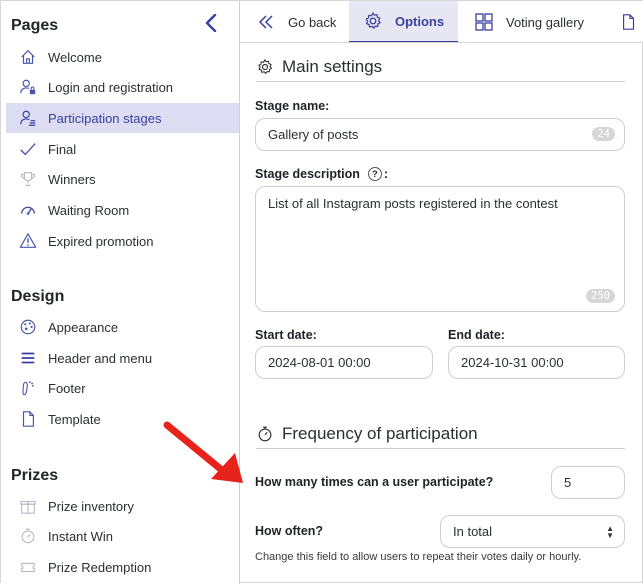 Image resolution: width=643 pixels, height=584 pixels. Describe the element at coordinates (286, 335) in the screenshot. I see `start-date-label: Start date:` at that location.